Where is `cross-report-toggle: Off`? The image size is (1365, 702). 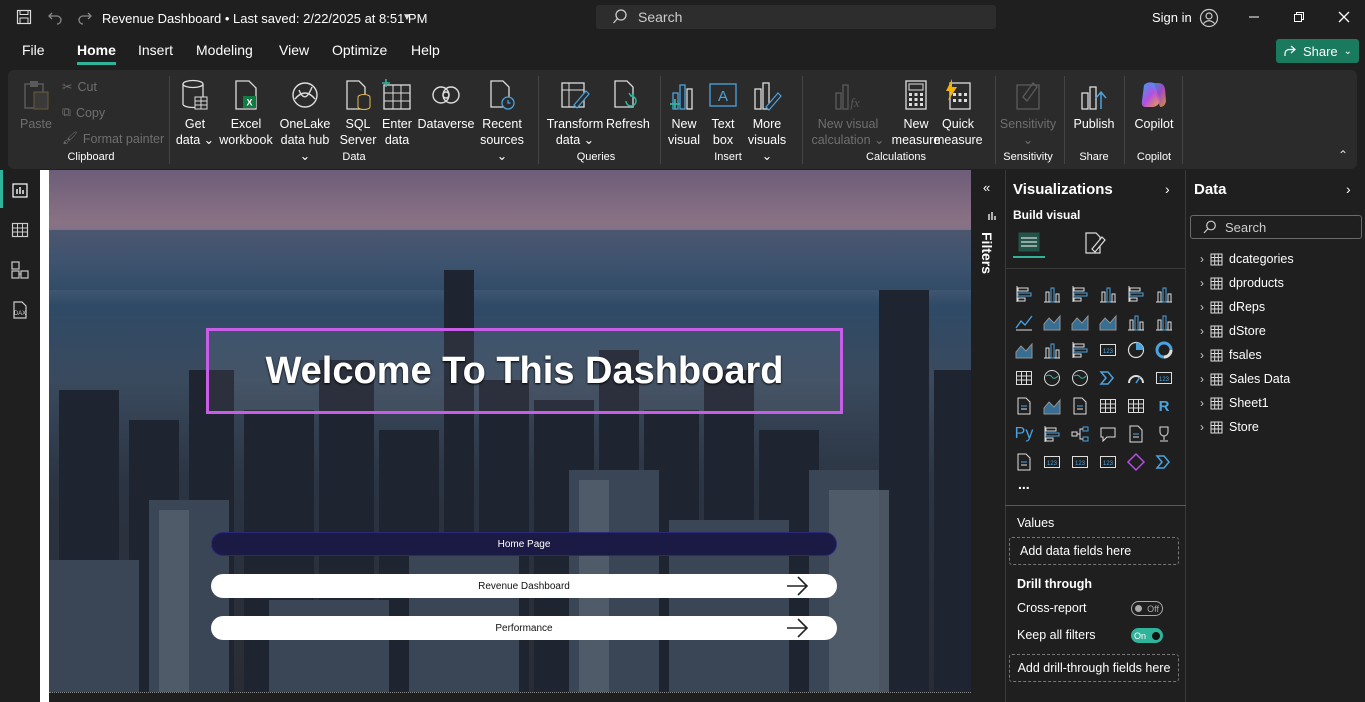 cross-report-toggle: Off is located at coordinates (1147, 608).